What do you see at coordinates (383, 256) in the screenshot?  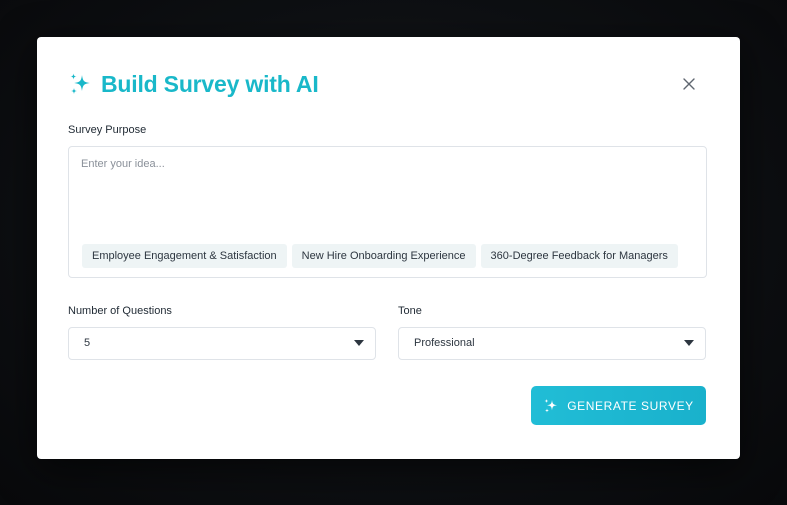 I see `suggestion-chip-new-hire-onboarding: New Hire Onboarding Experience` at bounding box center [383, 256].